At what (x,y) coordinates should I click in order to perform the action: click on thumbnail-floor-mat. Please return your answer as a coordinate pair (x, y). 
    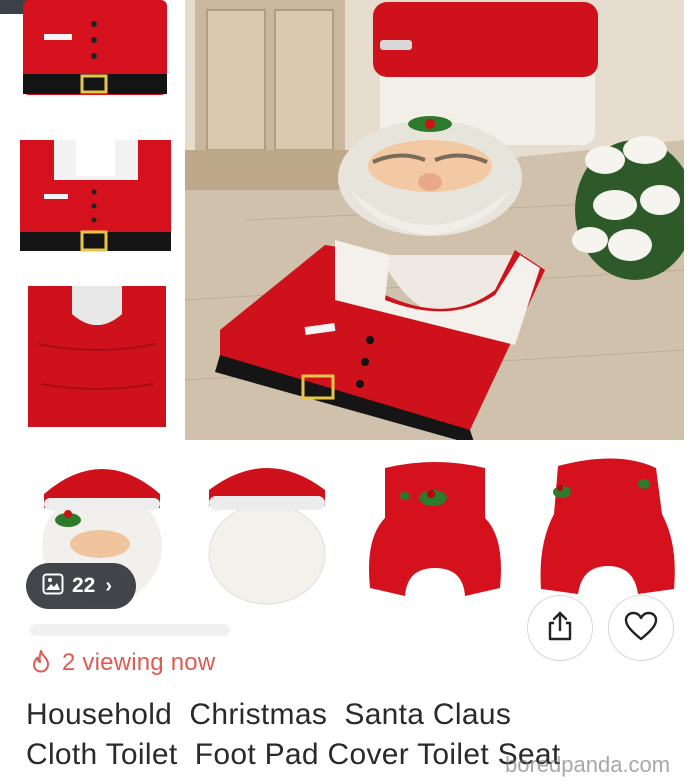
    Looking at the image, I should click on (95, 196).